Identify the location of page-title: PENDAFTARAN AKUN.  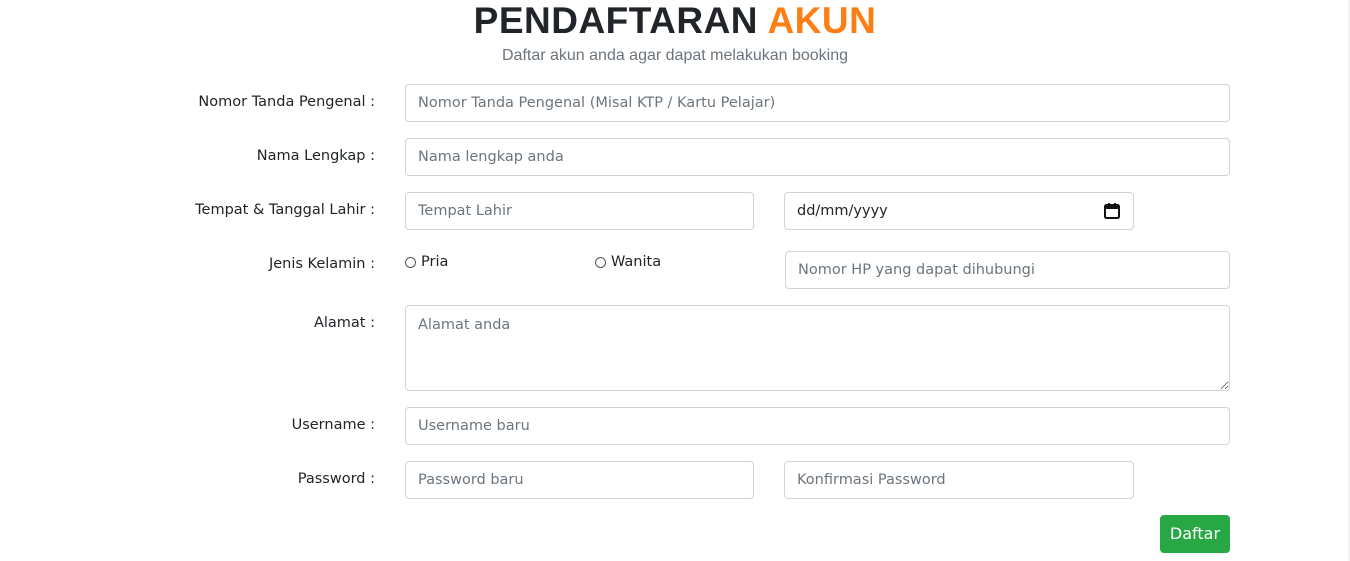
(675, 21).